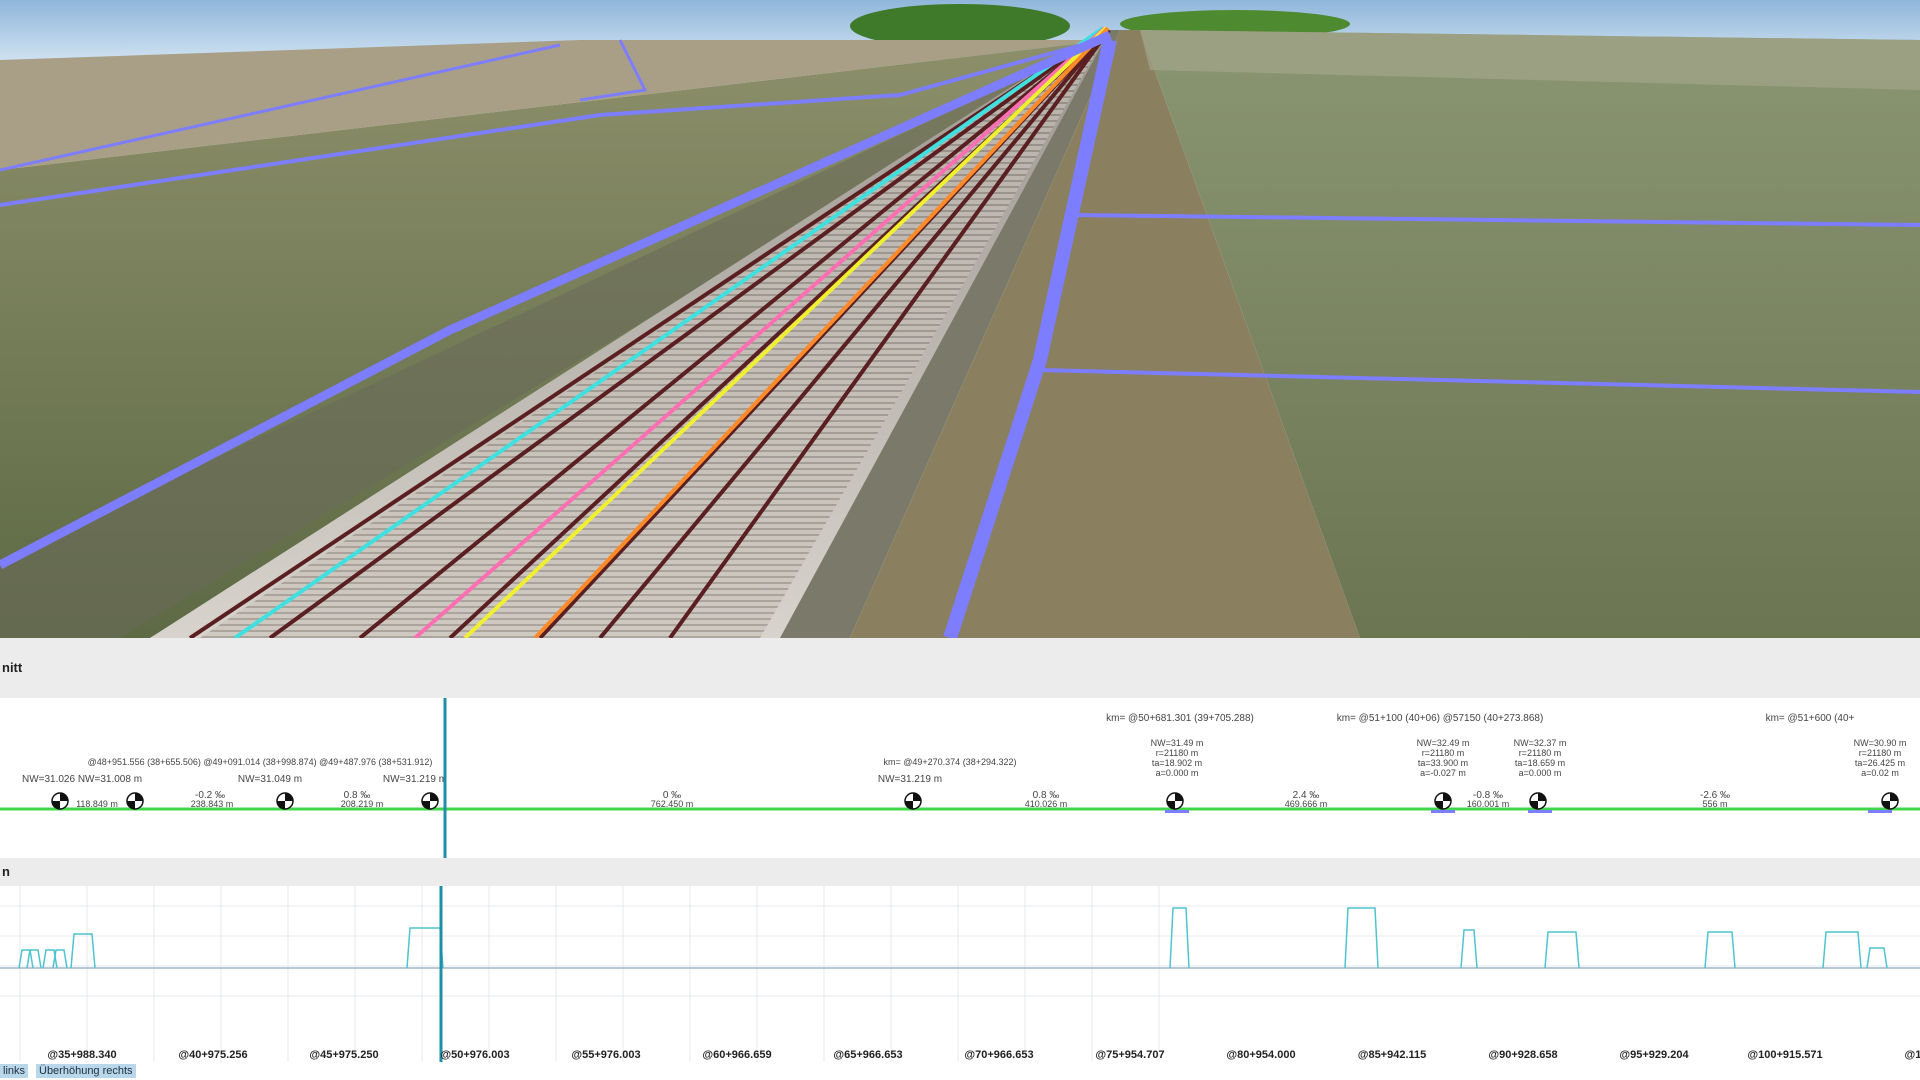 This screenshot has width=1920, height=1080. I want to click on station-tick-label: @35+988.340, so click(81, 1055).